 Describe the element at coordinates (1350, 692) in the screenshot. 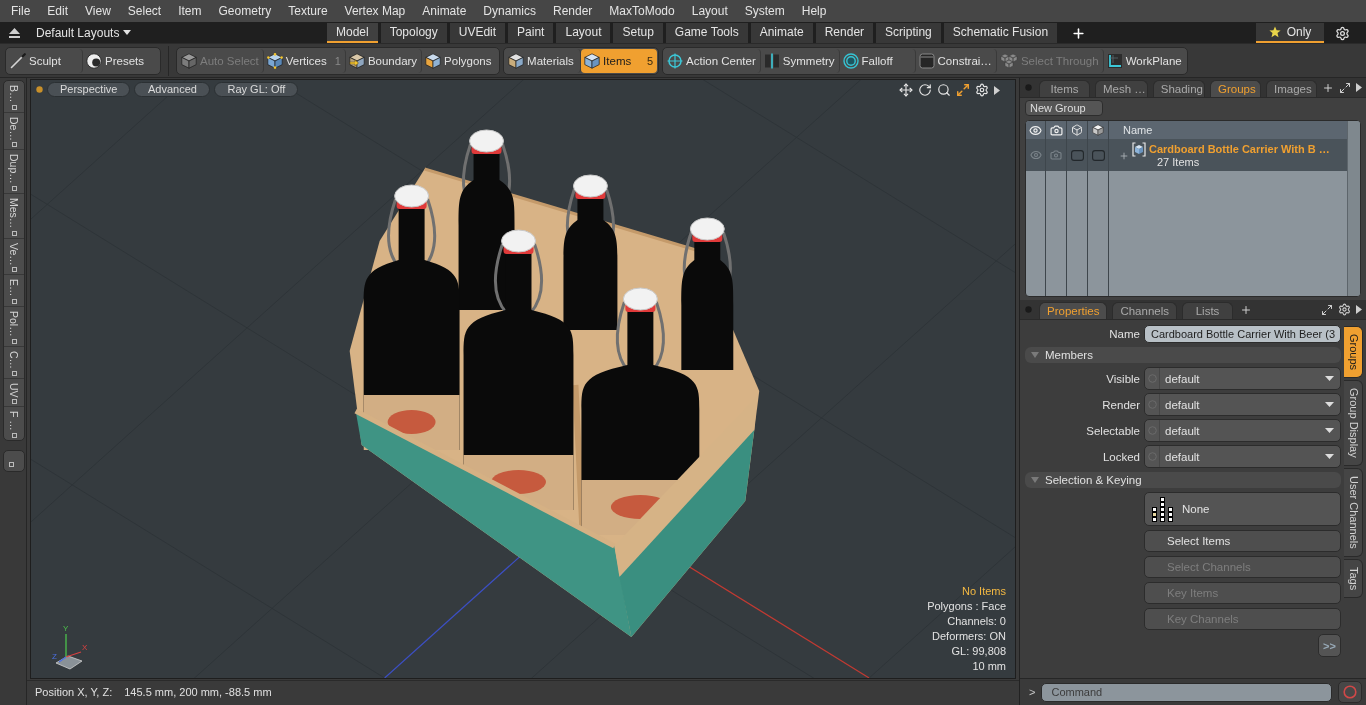

I see `record-button` at that location.